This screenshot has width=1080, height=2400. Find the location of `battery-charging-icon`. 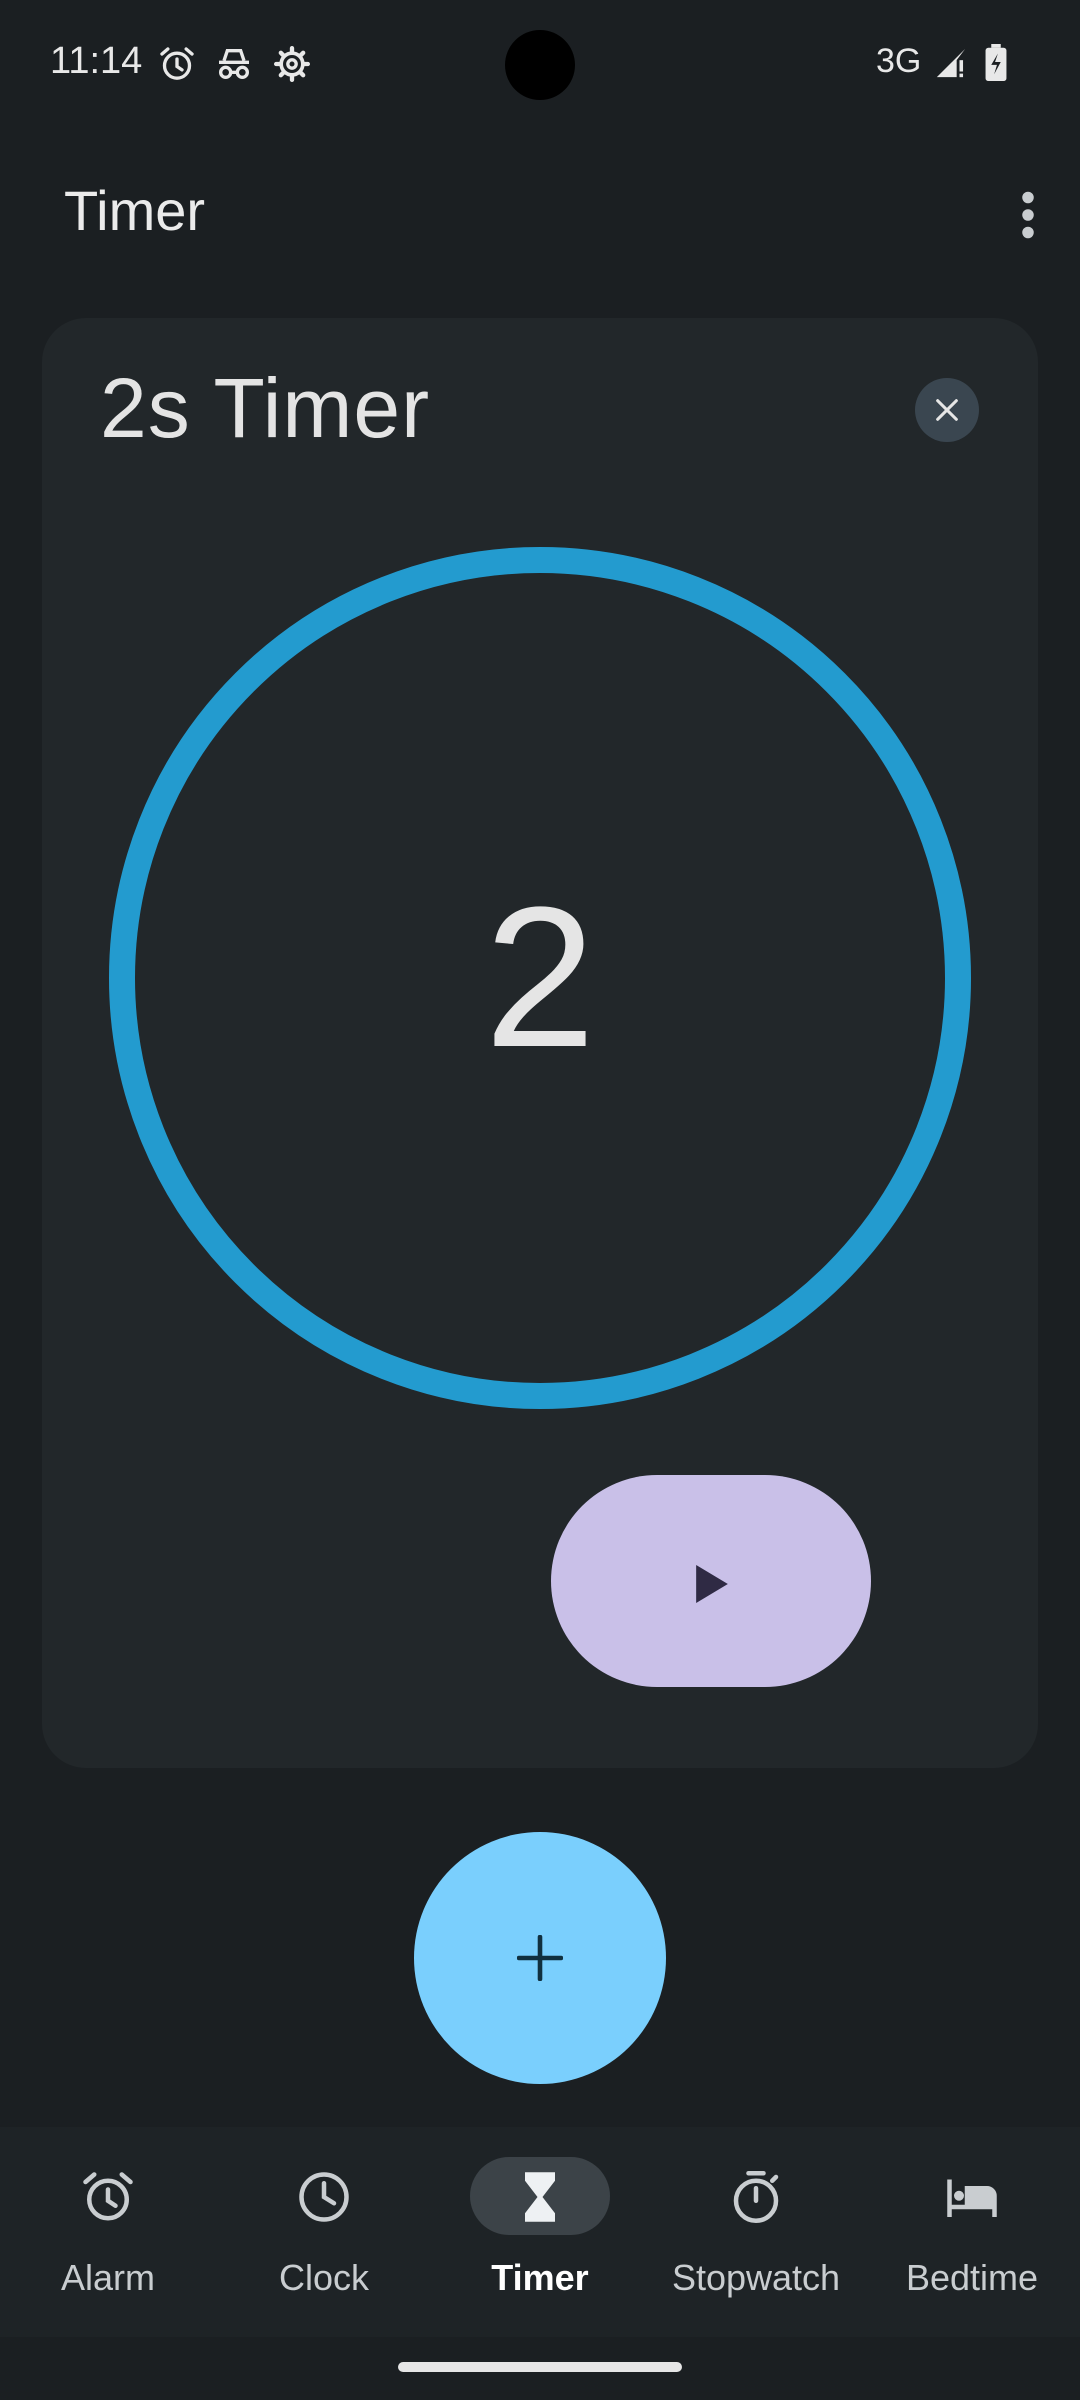

battery-charging-icon is located at coordinates (996, 63).